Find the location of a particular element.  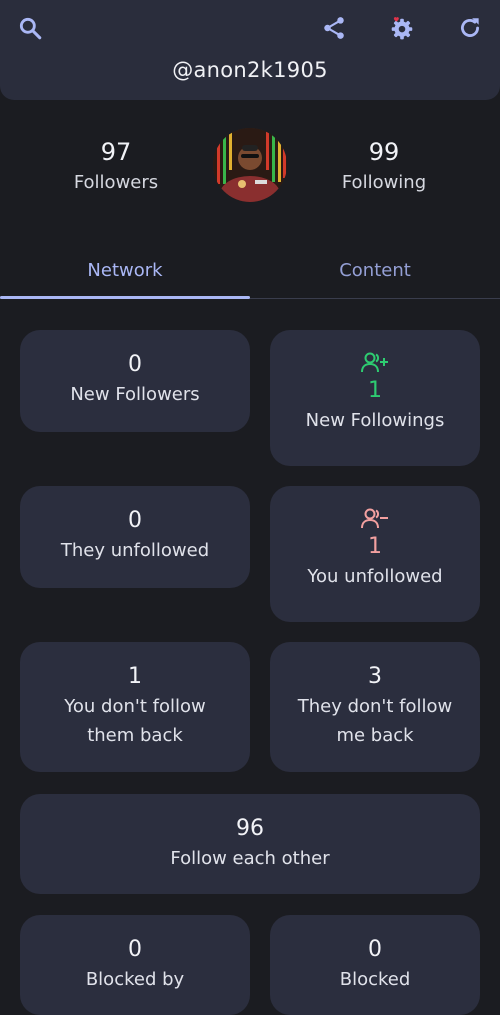

you-dont-follow-back-line1: You don't follow is located at coordinates (135, 706).